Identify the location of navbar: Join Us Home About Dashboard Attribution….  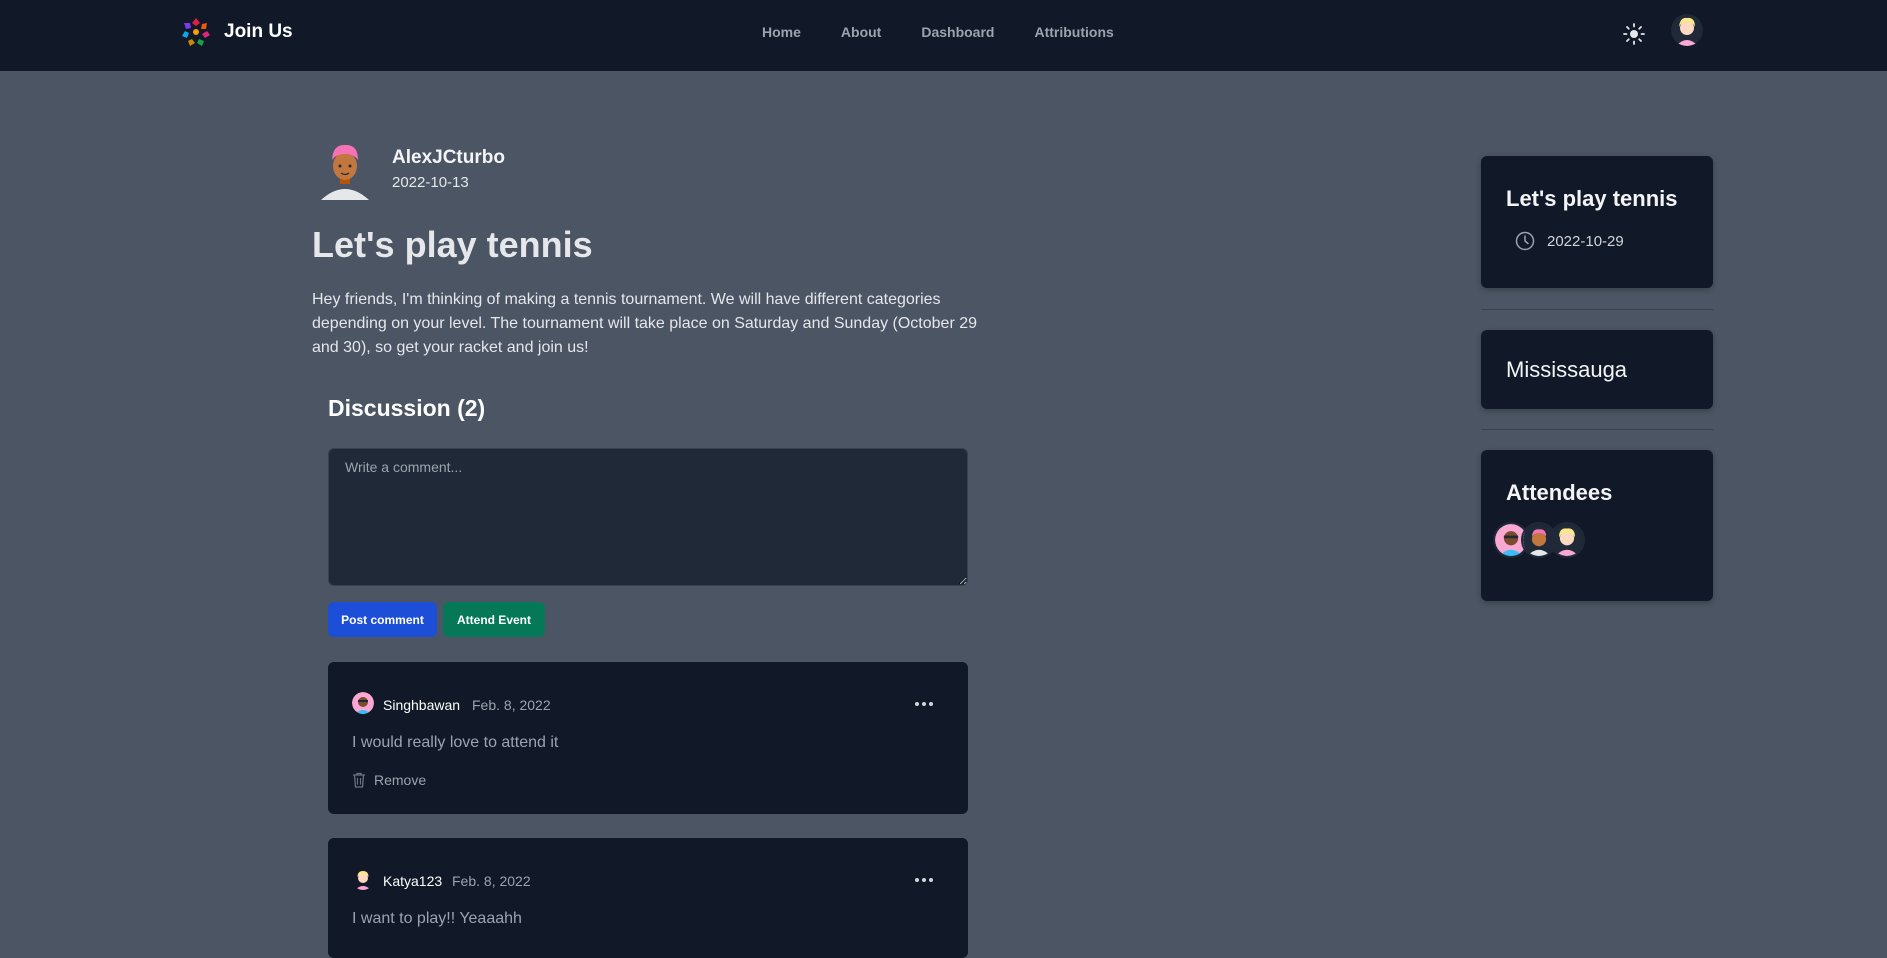
(943, 35).